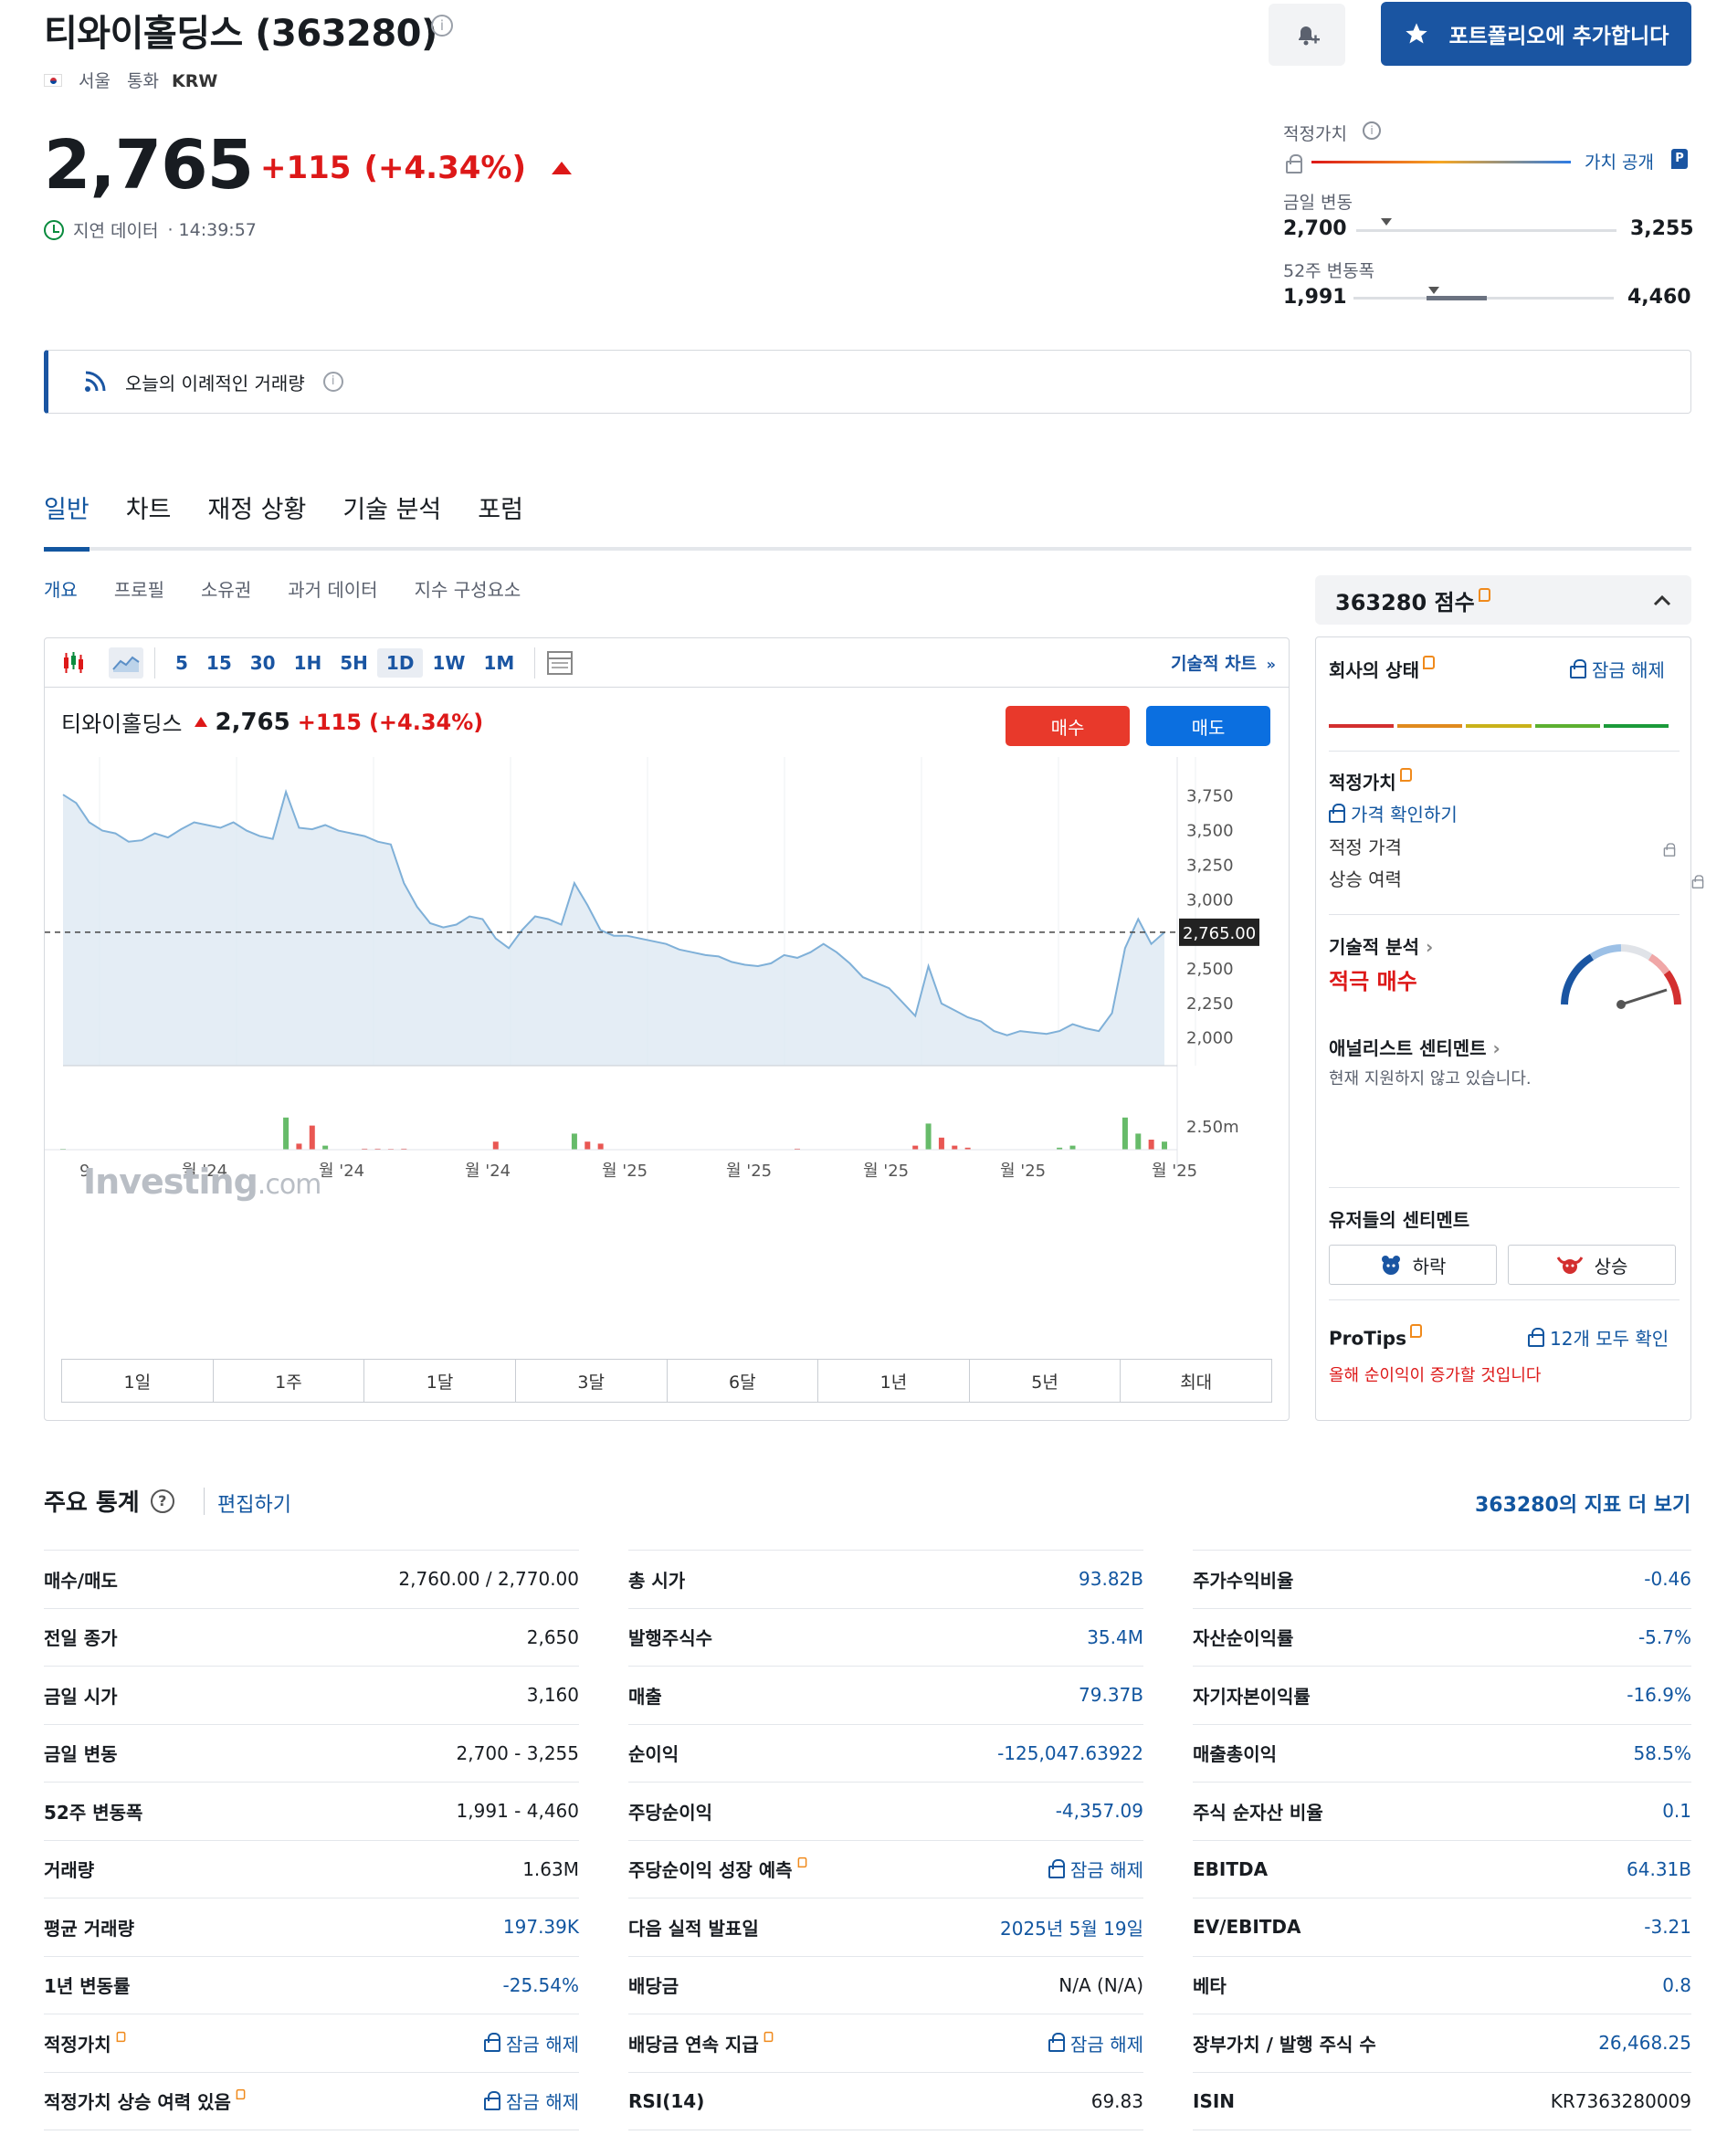 The width and height of the screenshot is (1727, 2156). I want to click on y-tick-label: 2,250, so click(1210, 1004).